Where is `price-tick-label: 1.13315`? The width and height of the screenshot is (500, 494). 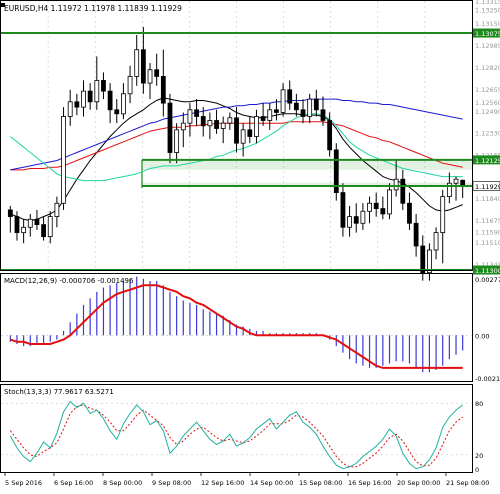
price-tick-label: 1.13315 is located at coordinates (487, 3).